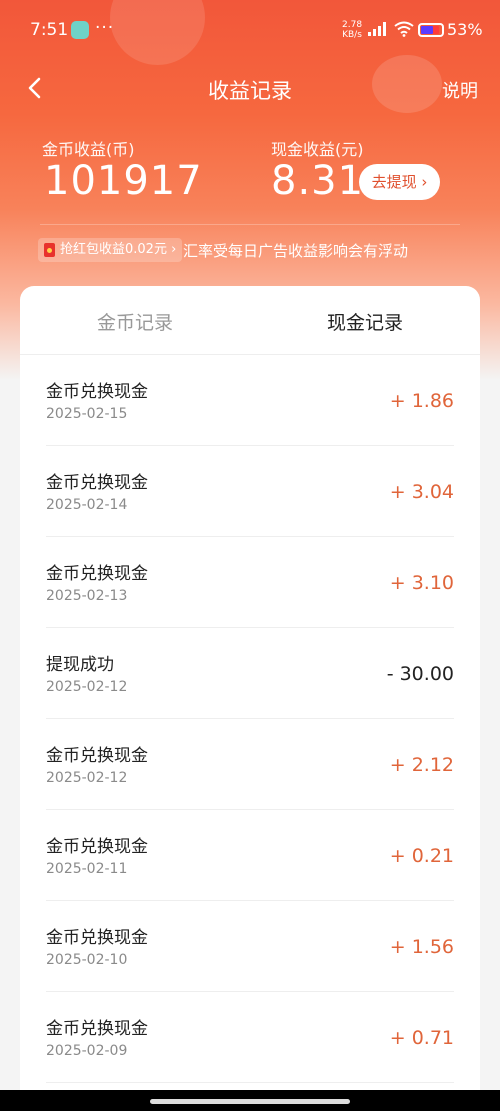  What do you see at coordinates (250, 582) in the screenshot?
I see `list-item: 金币兑换现金 2025-02-13 + 3.10` at bounding box center [250, 582].